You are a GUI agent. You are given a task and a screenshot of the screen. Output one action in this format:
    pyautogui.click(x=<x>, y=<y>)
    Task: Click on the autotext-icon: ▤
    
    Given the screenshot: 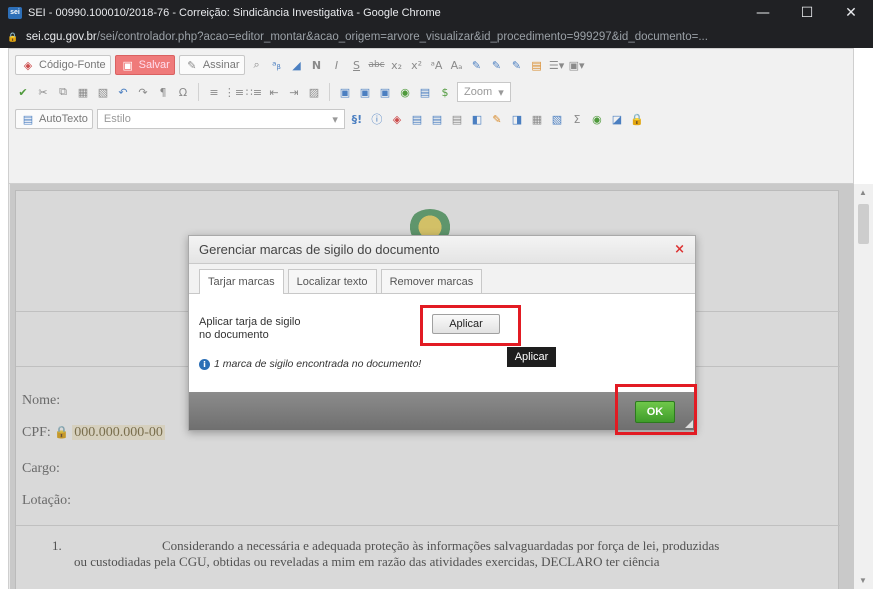 What is the action you would take?
    pyautogui.click(x=28, y=119)
    